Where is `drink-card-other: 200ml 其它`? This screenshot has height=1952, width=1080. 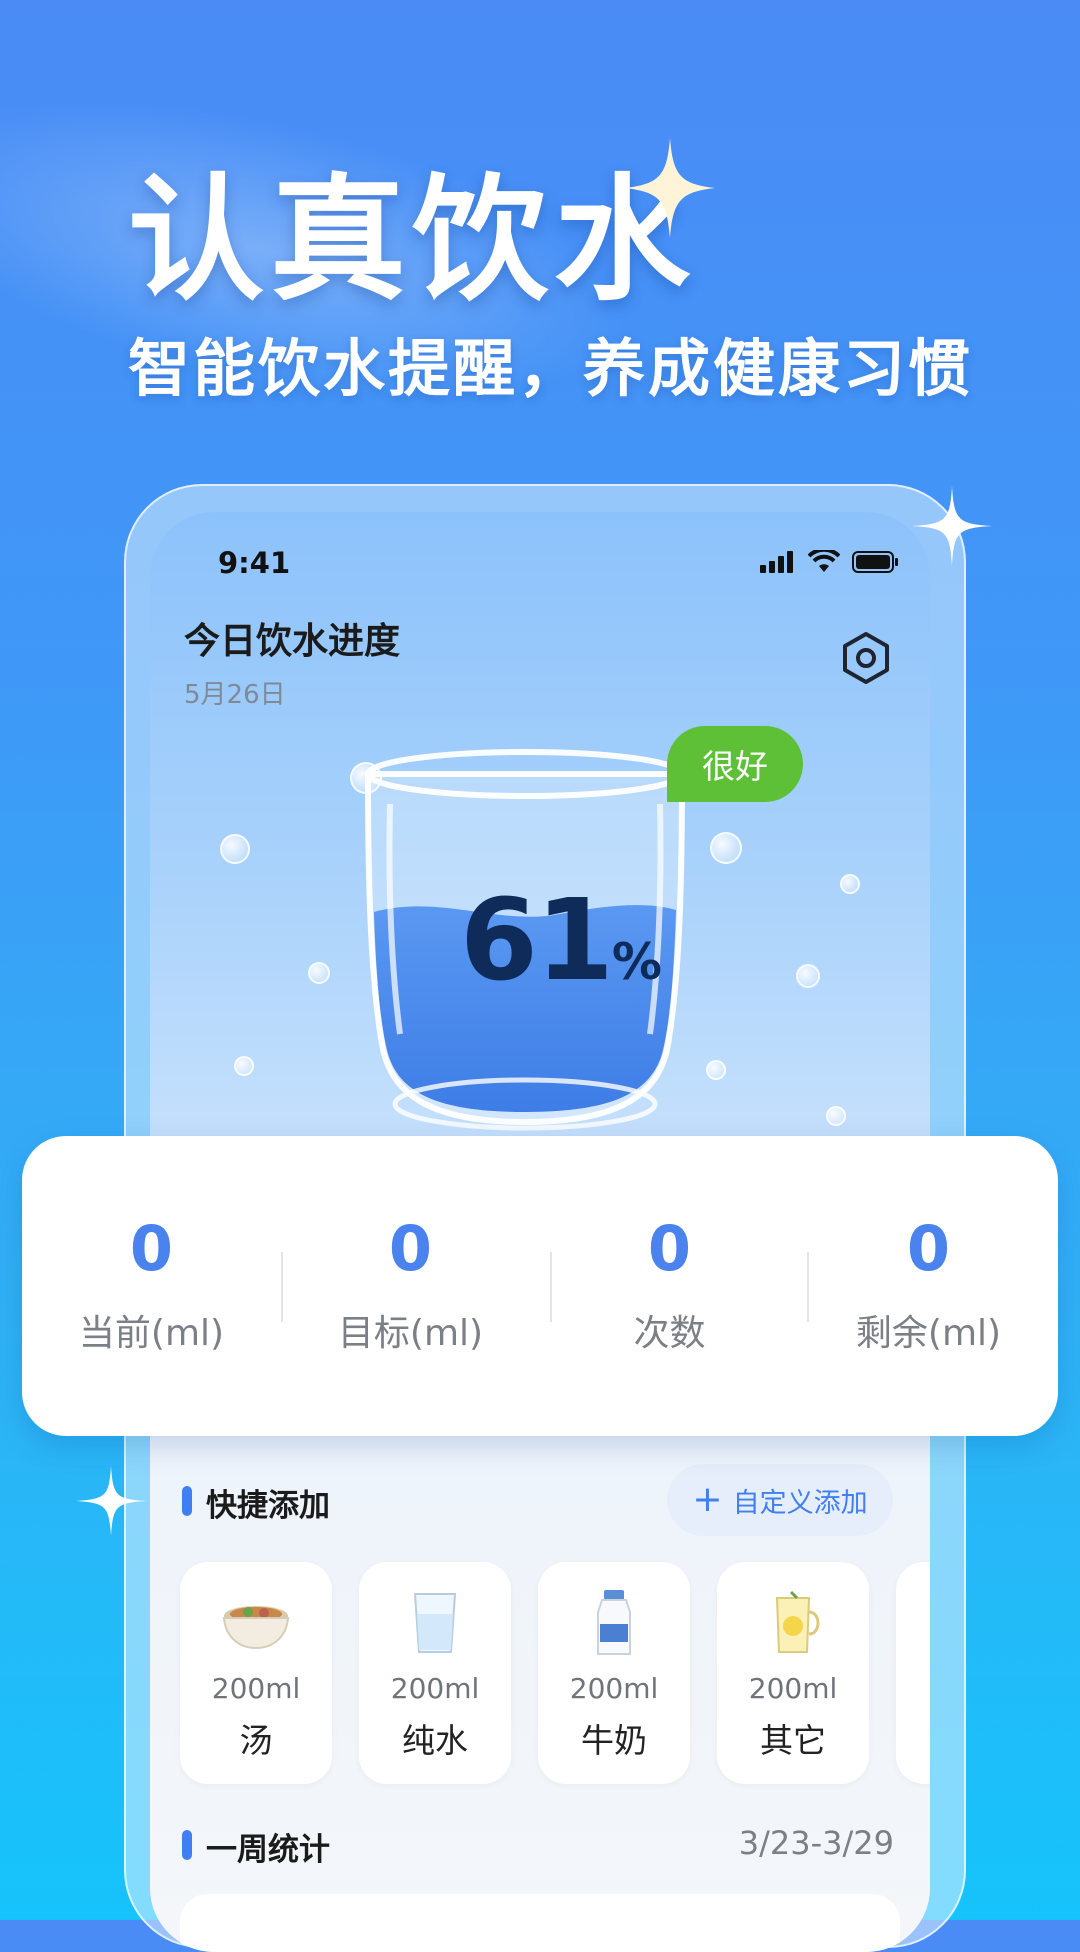
drink-card-other: 200ml 其它 is located at coordinates (793, 1673).